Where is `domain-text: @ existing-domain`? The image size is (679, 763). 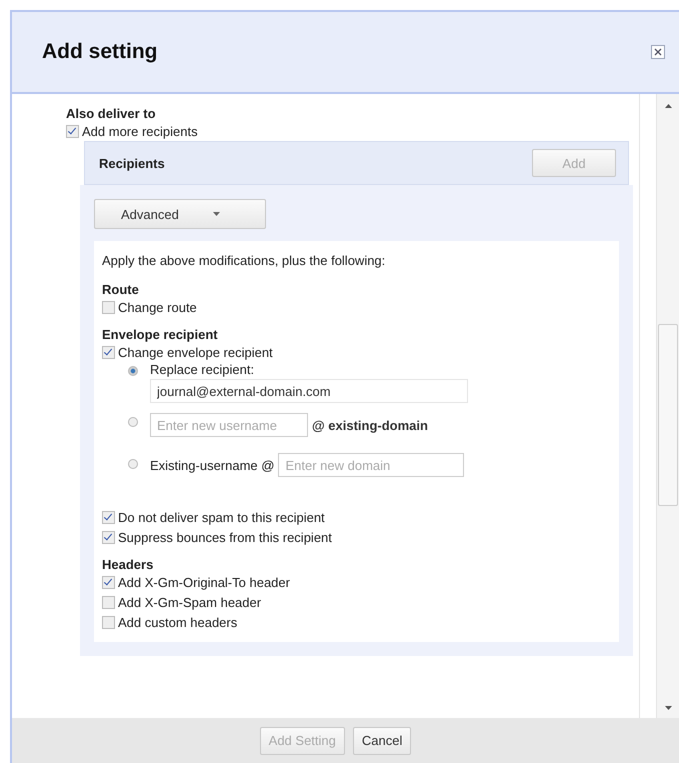 domain-text: @ existing-domain is located at coordinates (370, 425).